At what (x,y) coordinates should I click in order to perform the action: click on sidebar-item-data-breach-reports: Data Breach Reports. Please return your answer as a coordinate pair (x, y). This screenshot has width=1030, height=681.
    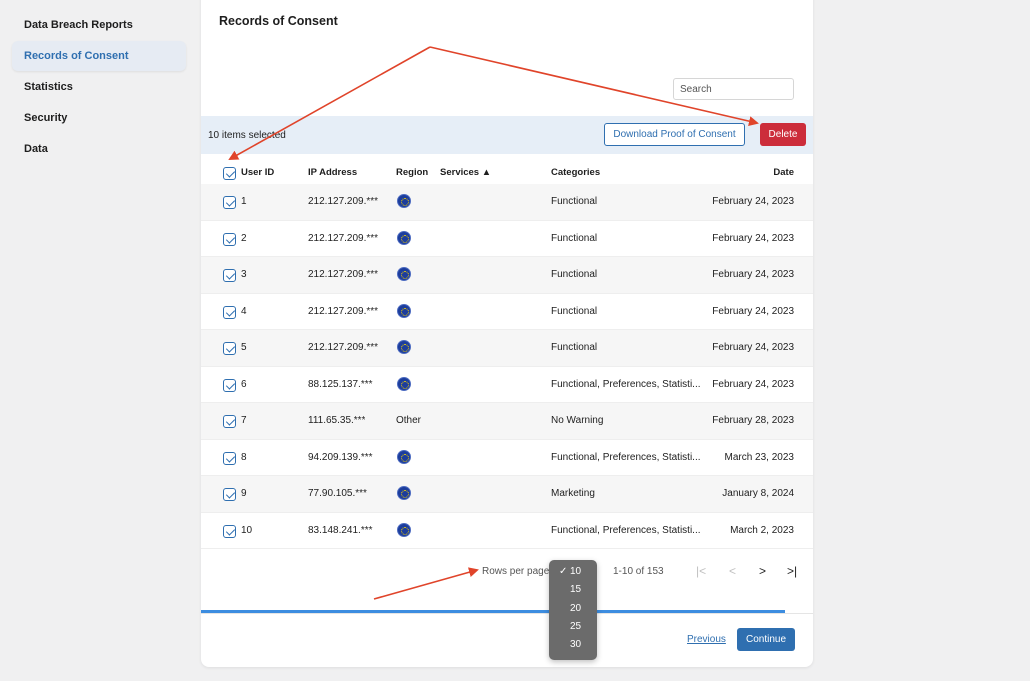
    Looking at the image, I should click on (99, 25).